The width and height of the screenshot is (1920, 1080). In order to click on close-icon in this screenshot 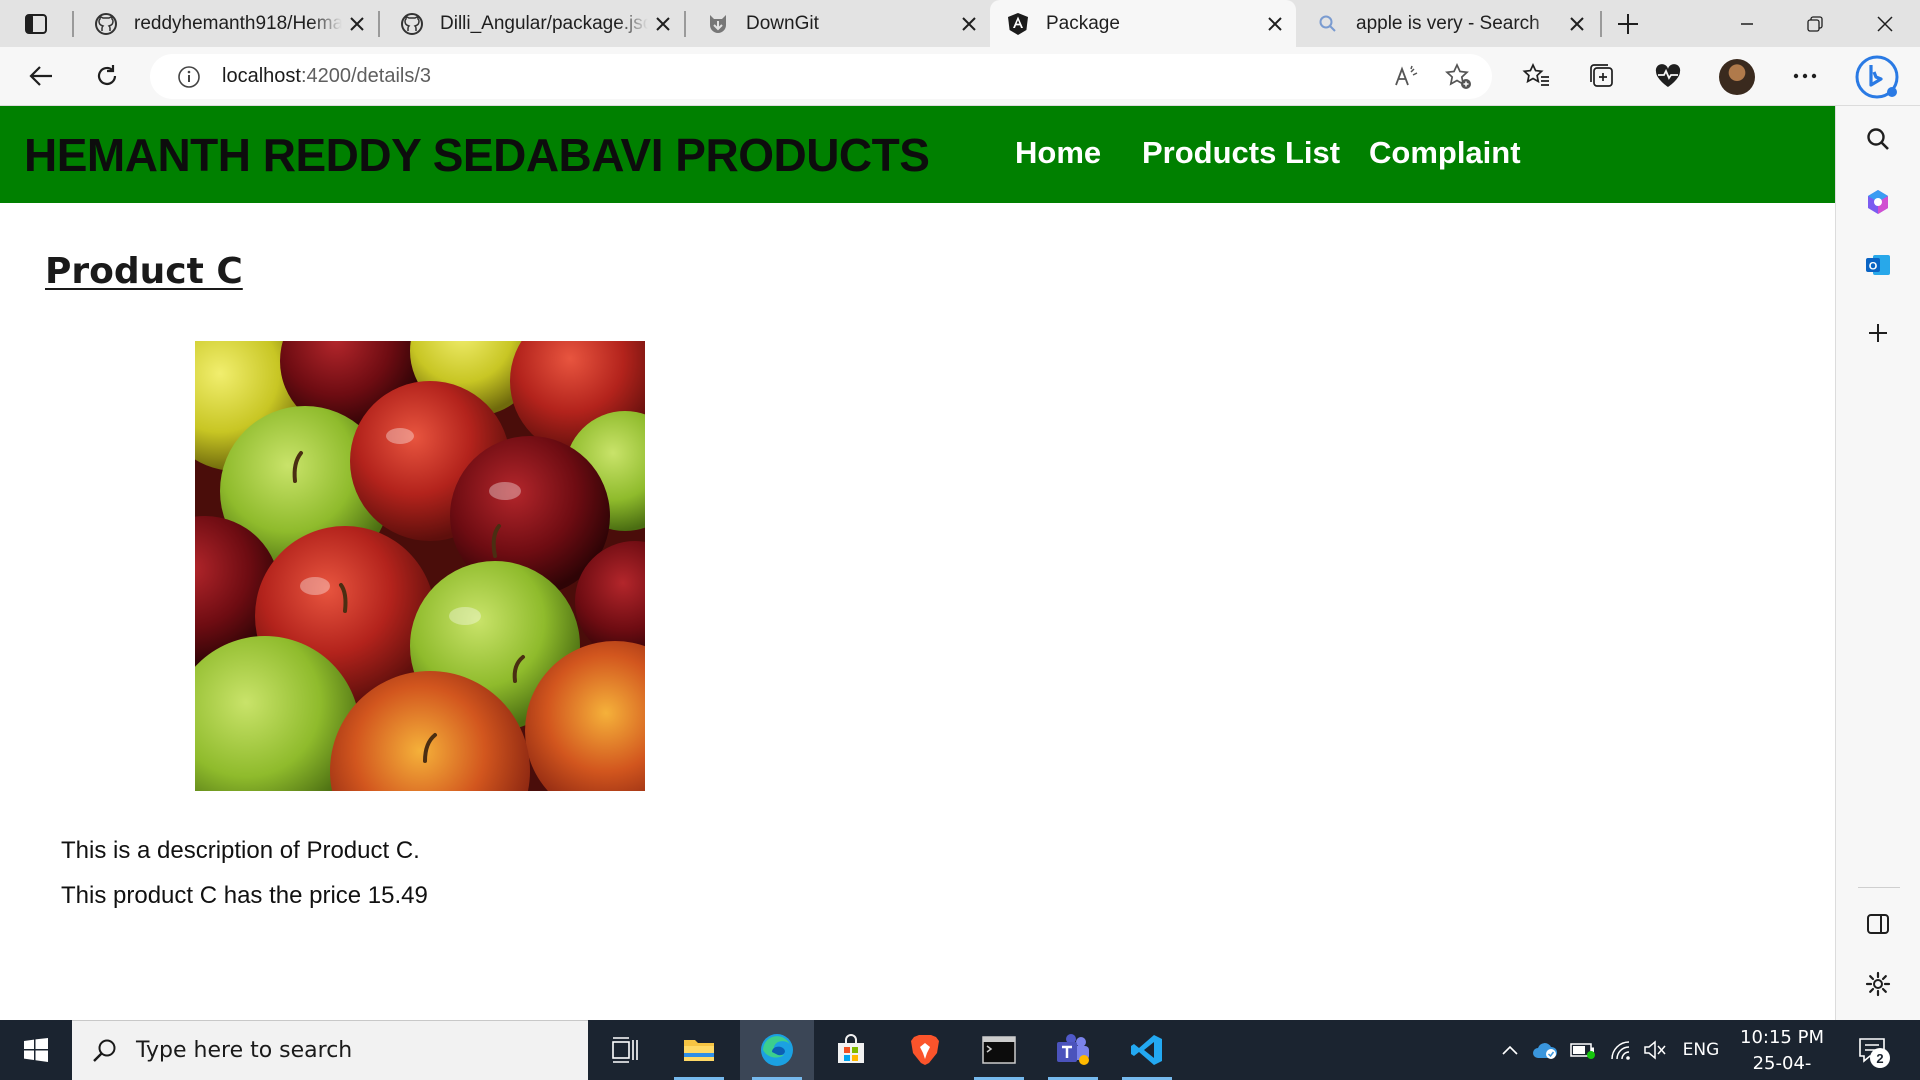, I will do `click(1885, 23)`.